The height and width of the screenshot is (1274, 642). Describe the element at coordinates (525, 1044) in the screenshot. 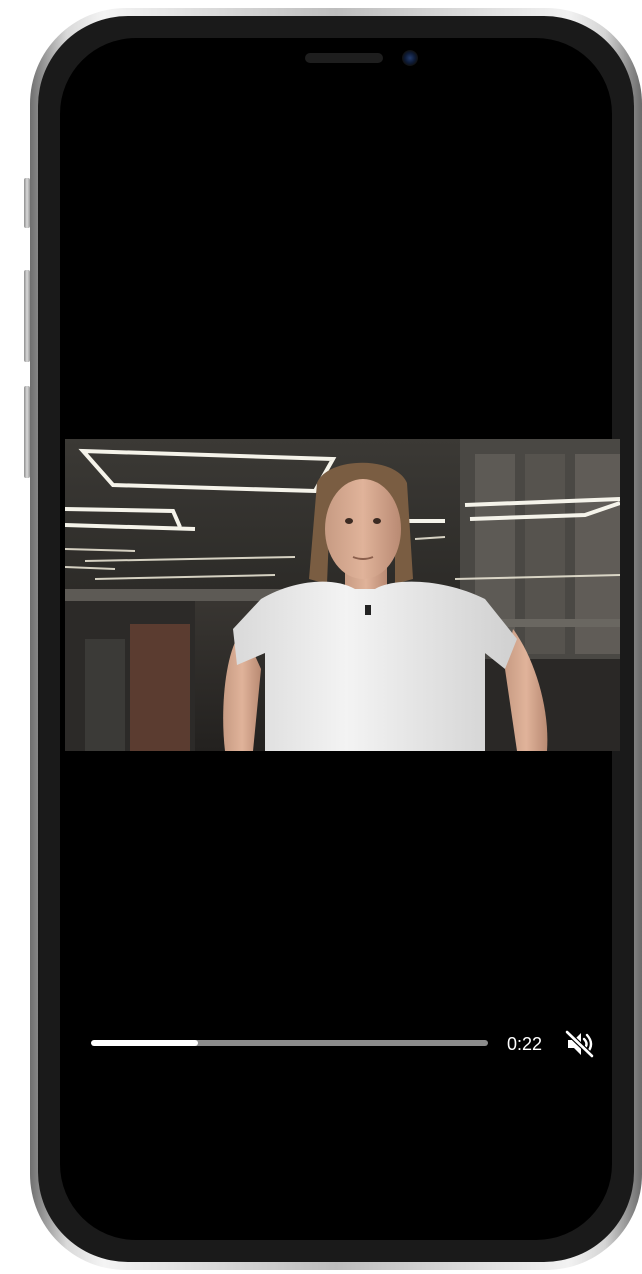

I see `elapsed-time-label: 0:22` at that location.